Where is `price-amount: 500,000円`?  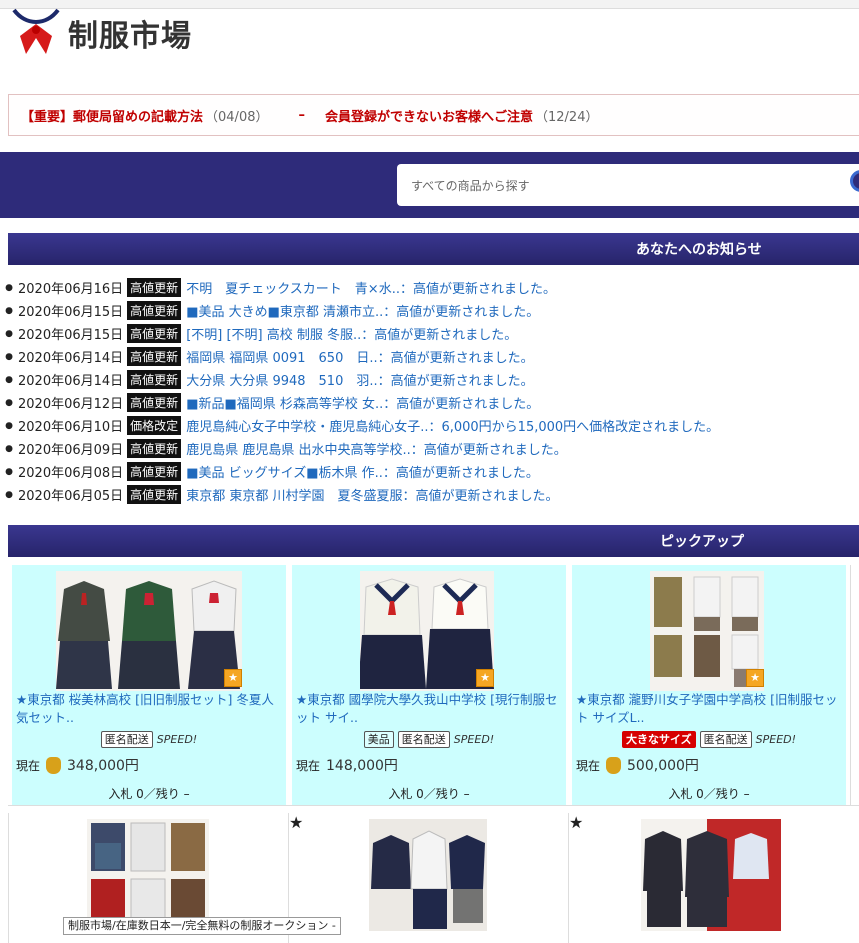 price-amount: 500,000円 is located at coordinates (663, 766).